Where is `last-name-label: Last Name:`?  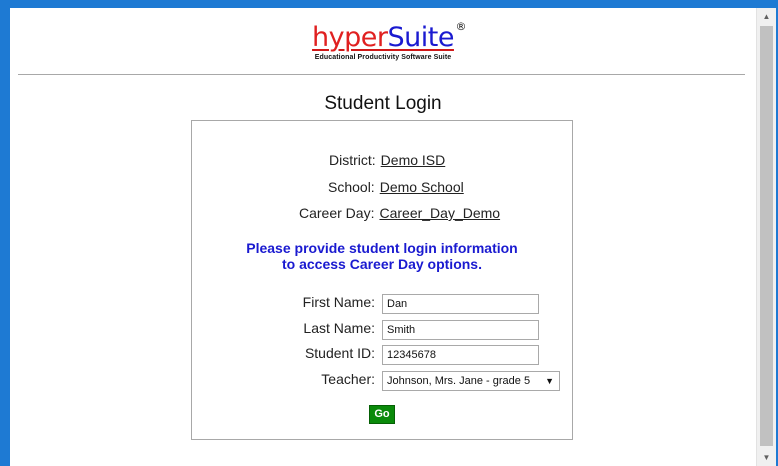
last-name-label: Last Name: is located at coordinates (339, 328).